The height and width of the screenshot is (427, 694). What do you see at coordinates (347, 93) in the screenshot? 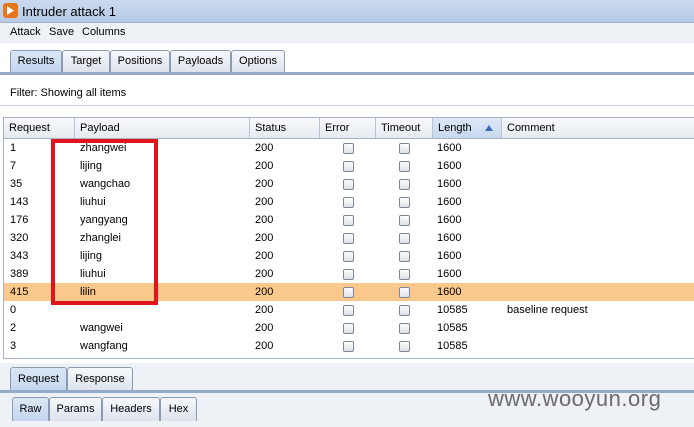
I see `filter-bar: Filter: Showing all items` at bounding box center [347, 93].